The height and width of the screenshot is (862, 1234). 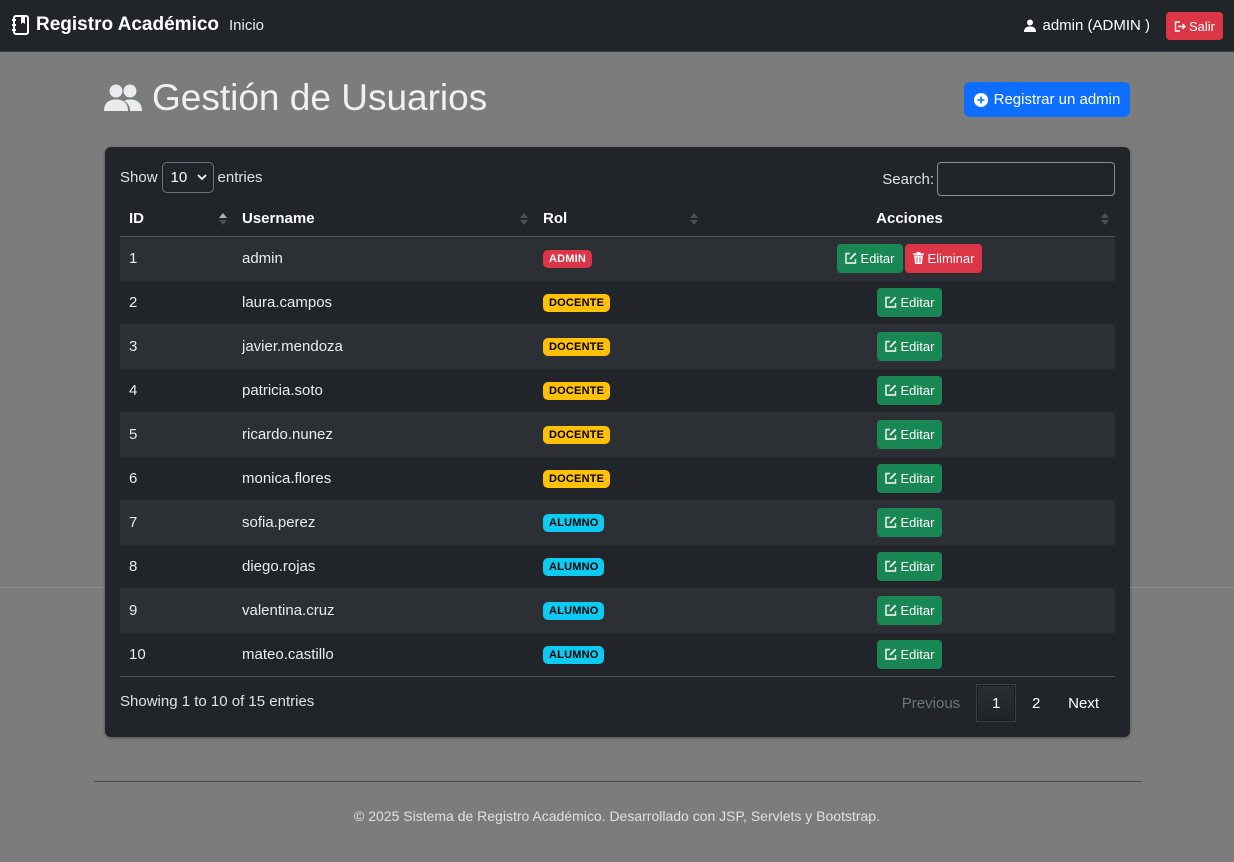 I want to click on page-title-text: Gestión de Usuarios, so click(x=320, y=97).